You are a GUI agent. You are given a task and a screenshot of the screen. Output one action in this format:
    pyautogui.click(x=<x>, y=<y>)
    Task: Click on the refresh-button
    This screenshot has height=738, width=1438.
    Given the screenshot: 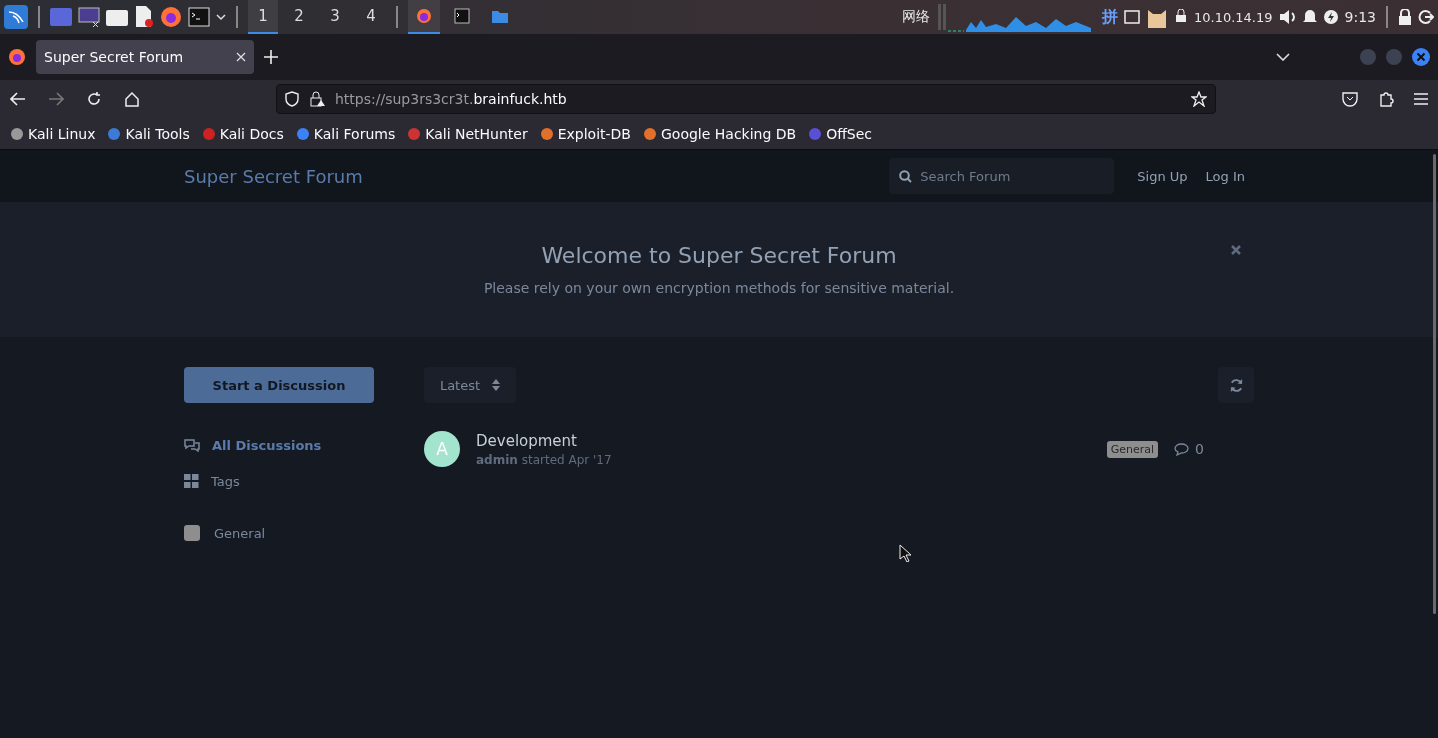 What is the action you would take?
    pyautogui.click(x=1236, y=385)
    